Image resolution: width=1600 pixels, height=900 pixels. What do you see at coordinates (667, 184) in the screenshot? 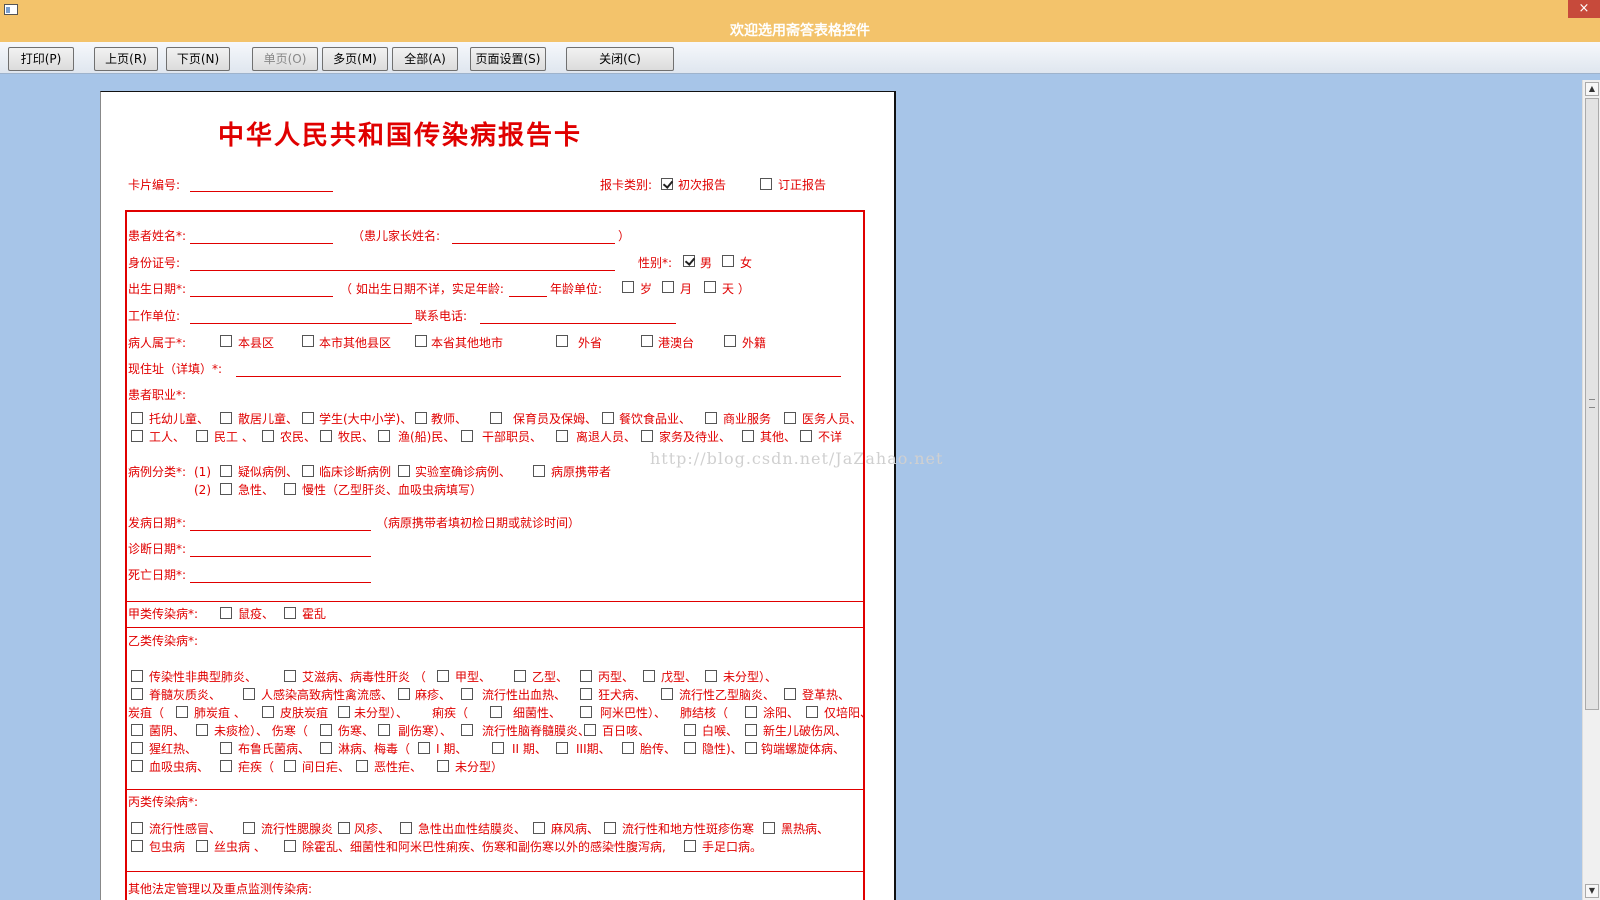
I see `initial-report-checkbox` at bounding box center [667, 184].